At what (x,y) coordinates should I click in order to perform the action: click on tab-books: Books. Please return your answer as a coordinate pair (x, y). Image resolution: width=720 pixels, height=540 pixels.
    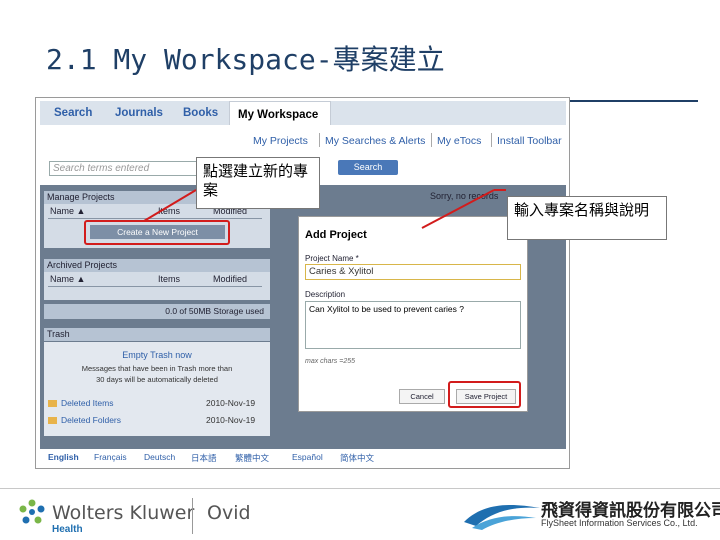
    Looking at the image, I should click on (200, 113).